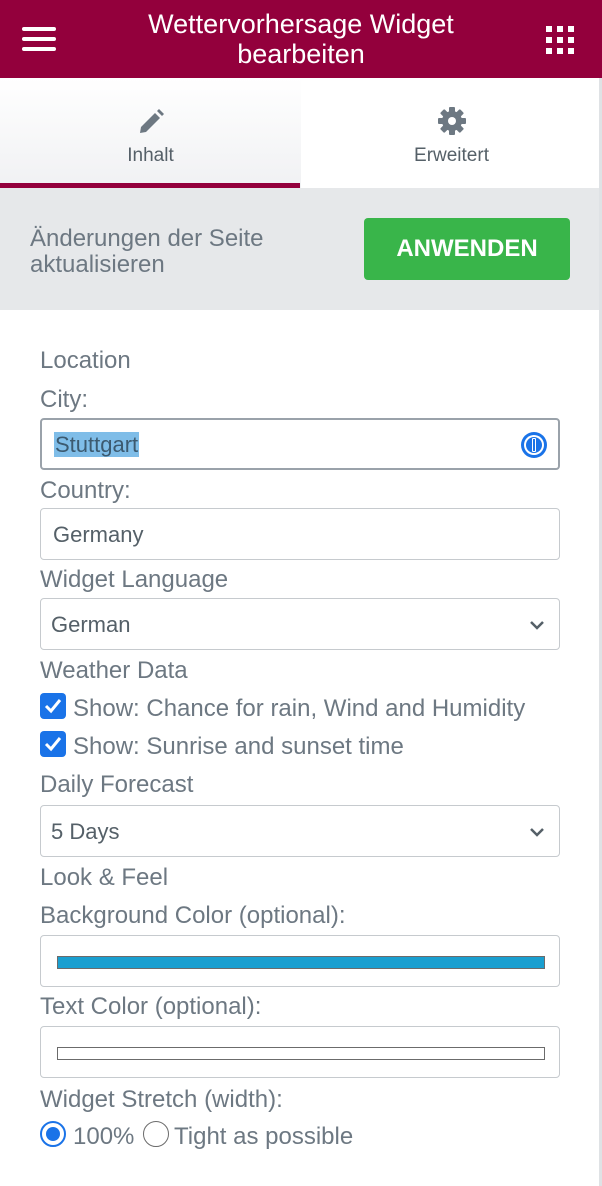  I want to click on panel-title: Wettervorhersage Widget bearbeiten, so click(301, 39).